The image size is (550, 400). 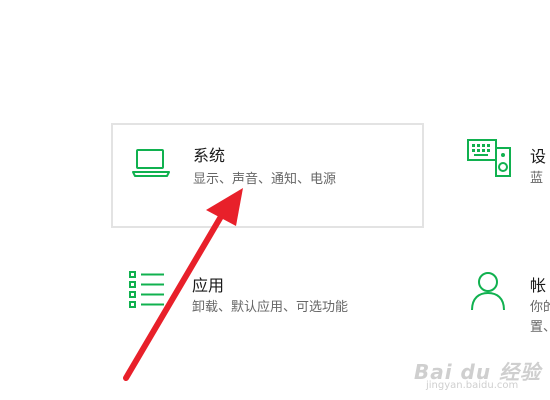 What do you see at coordinates (489, 158) in the screenshot?
I see `keyboard-speaker-icon` at bounding box center [489, 158].